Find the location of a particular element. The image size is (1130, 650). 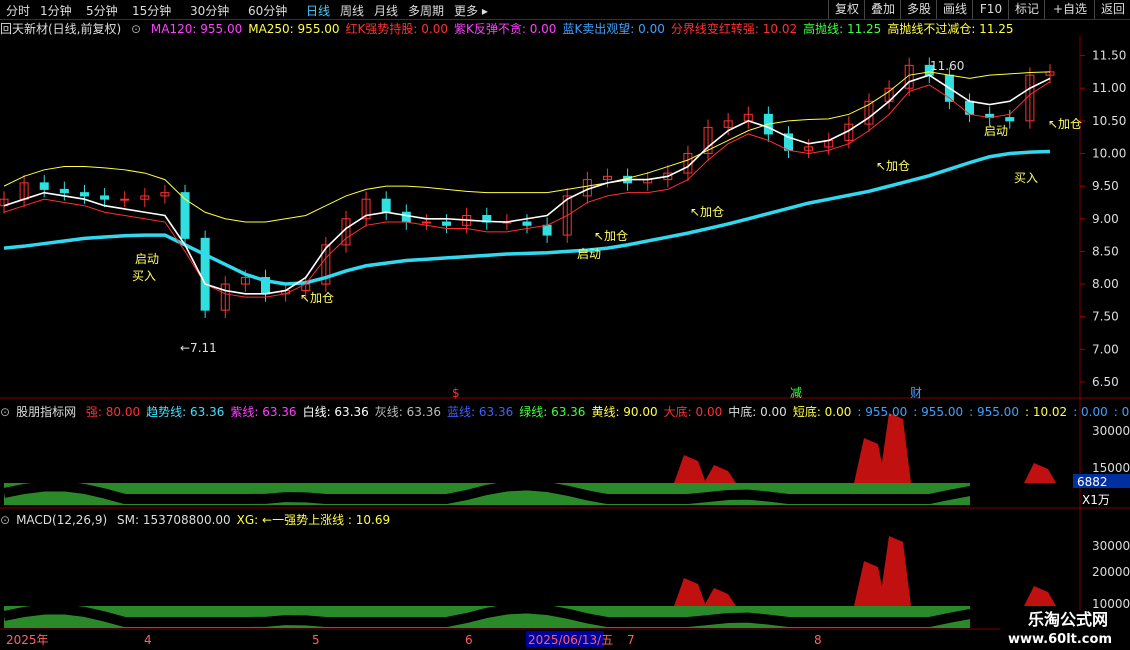

ind1-value-label: 6882 is located at coordinates (1092, 482).